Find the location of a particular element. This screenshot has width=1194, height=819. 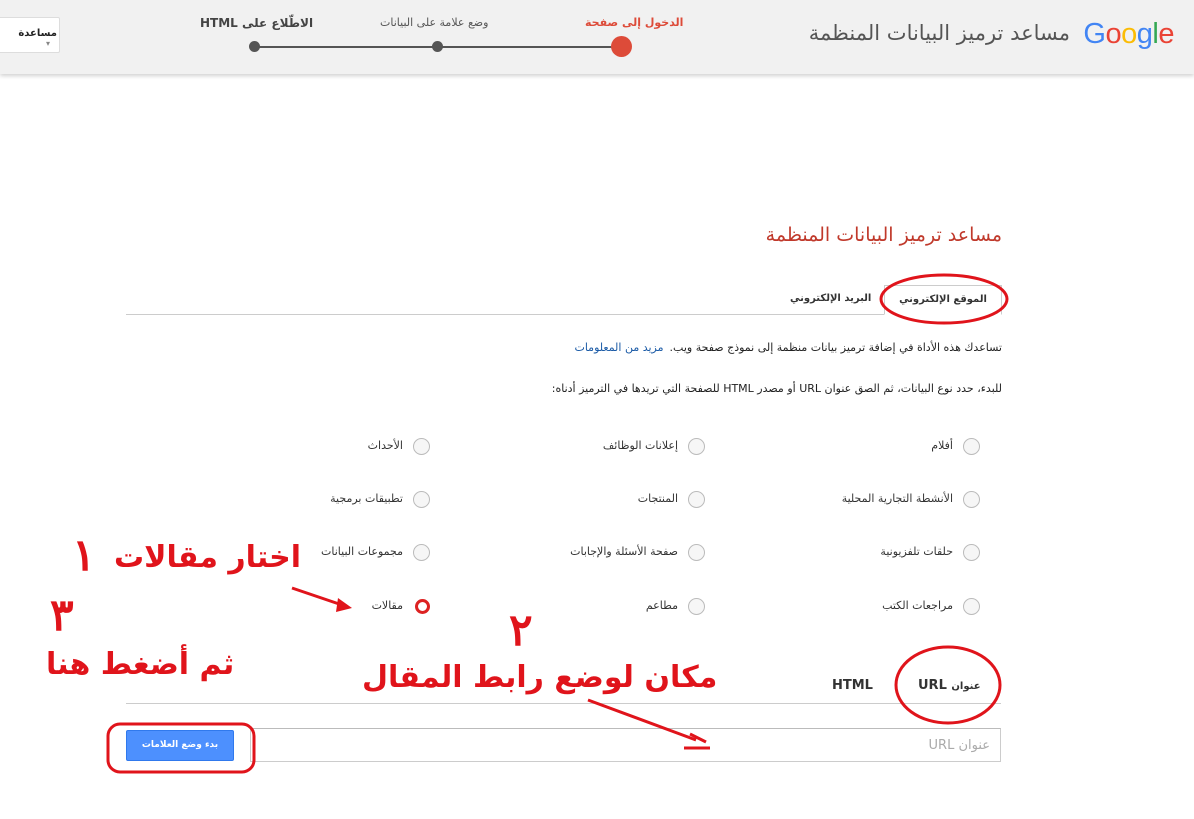

help-button: مساعدة ▾ is located at coordinates (30, 35).